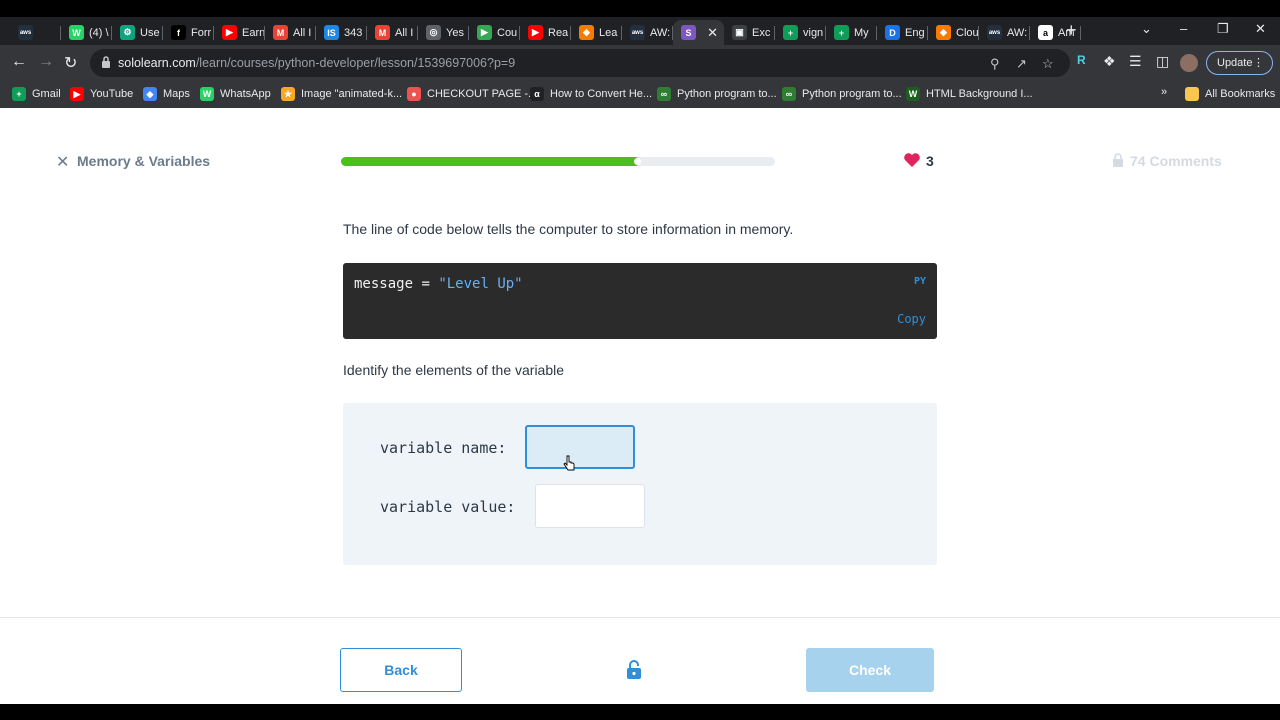 The height and width of the screenshot is (720, 1280). What do you see at coordinates (1239, 63) in the screenshot?
I see `update-button: Update ⋮` at bounding box center [1239, 63].